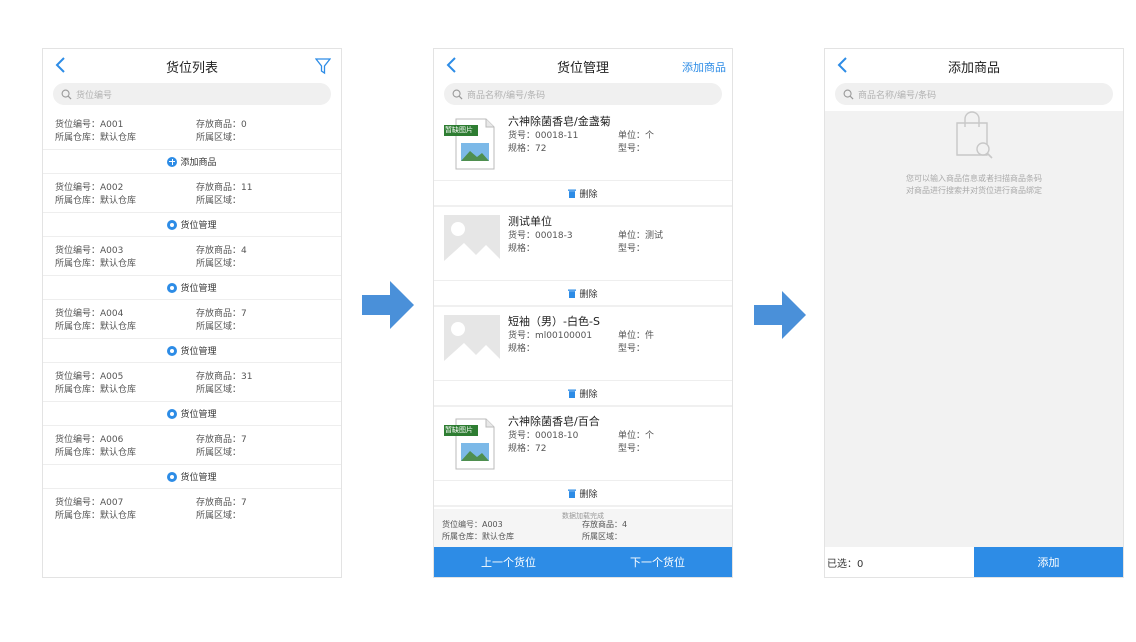  What do you see at coordinates (974, 190) in the screenshot?
I see `empty-tip-line-2: 对商品进行搜索并对货位进行商品绑定` at bounding box center [974, 190].